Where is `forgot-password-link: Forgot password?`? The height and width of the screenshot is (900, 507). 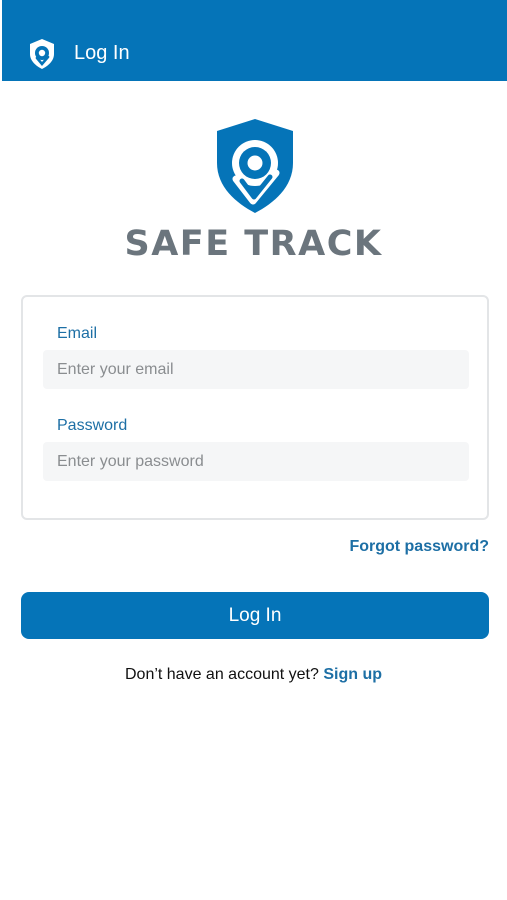
forgot-password-link: Forgot password? is located at coordinates (419, 547).